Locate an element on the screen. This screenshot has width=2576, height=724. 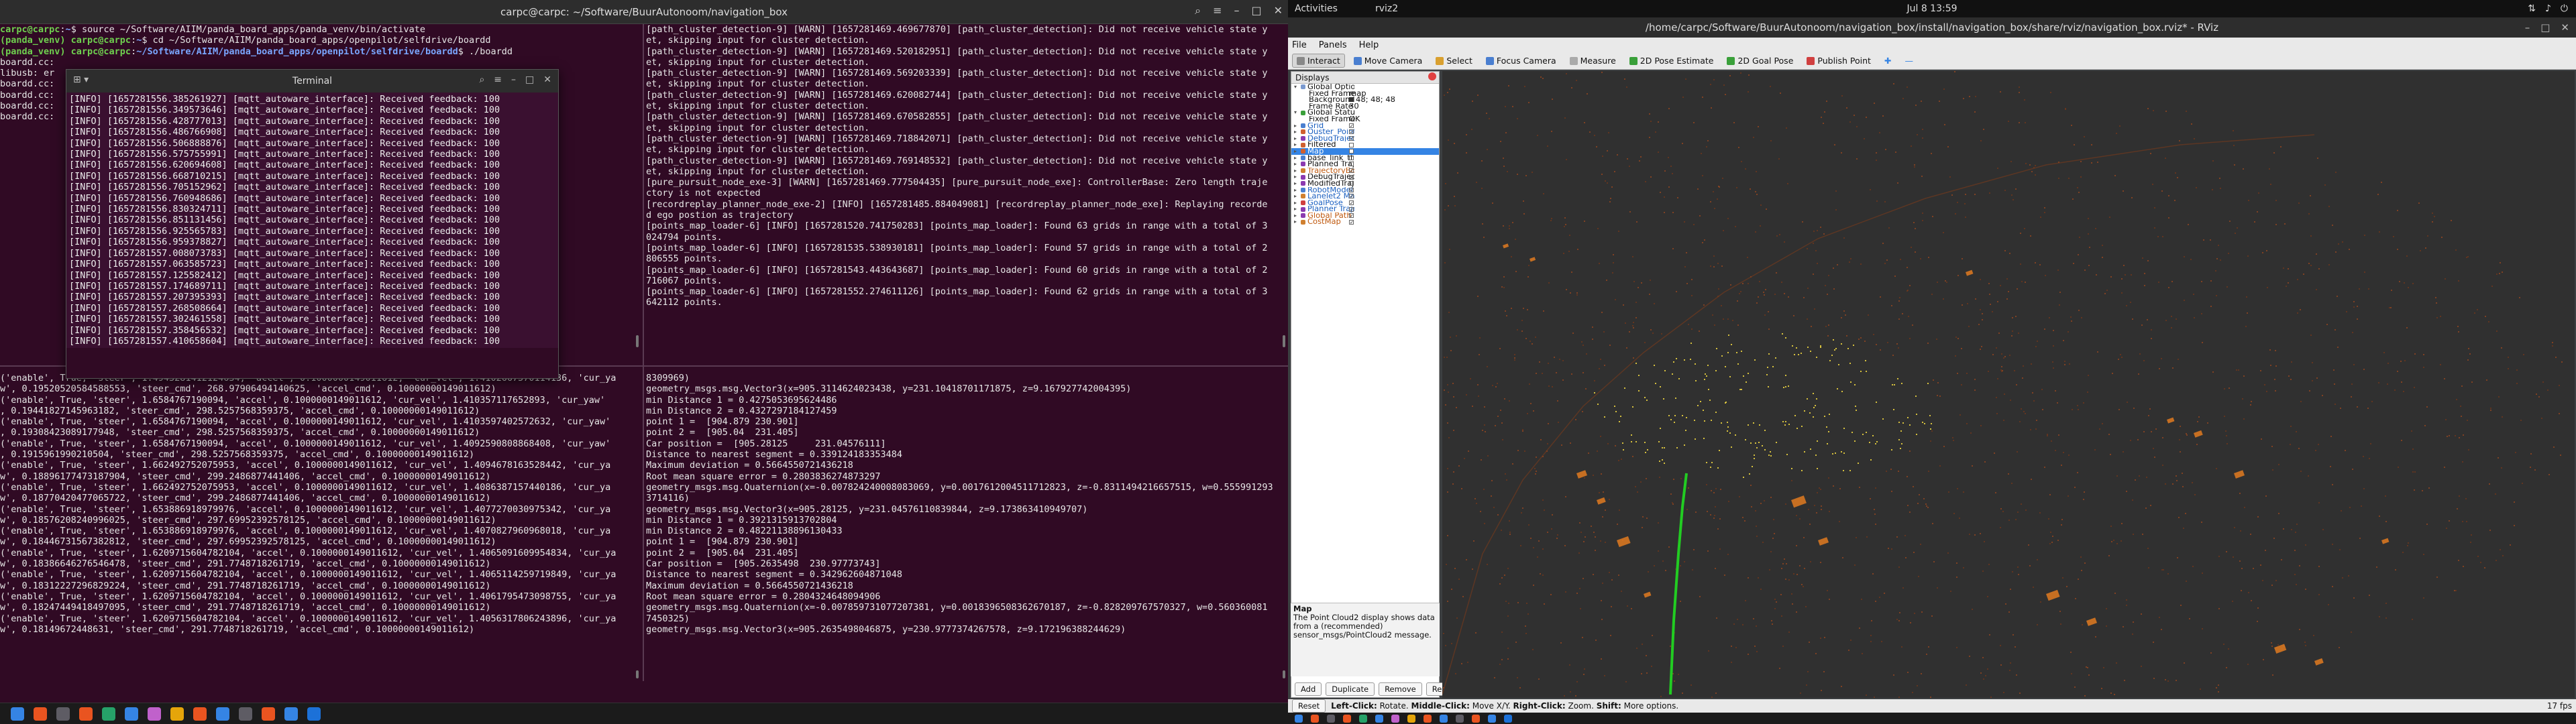
display-item: ▸ TrajectoryBou...✓ is located at coordinates (1365, 171).